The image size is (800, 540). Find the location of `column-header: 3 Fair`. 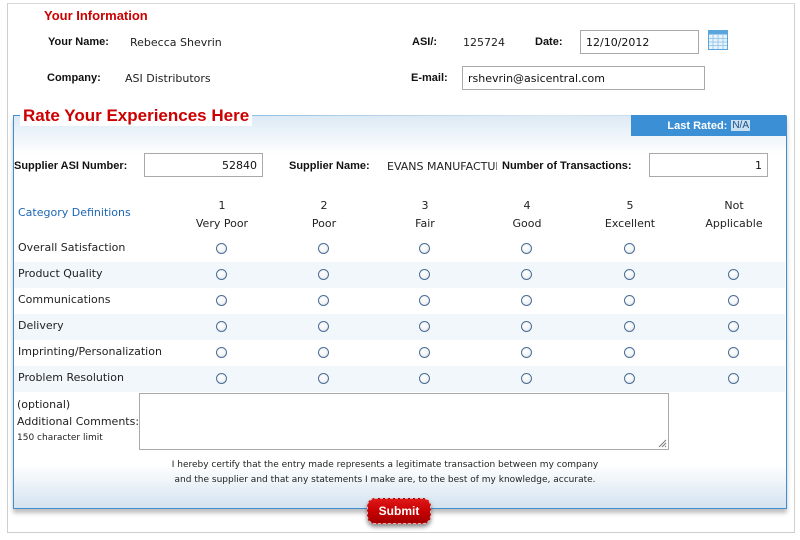

column-header: 3 Fair is located at coordinates (425, 215).